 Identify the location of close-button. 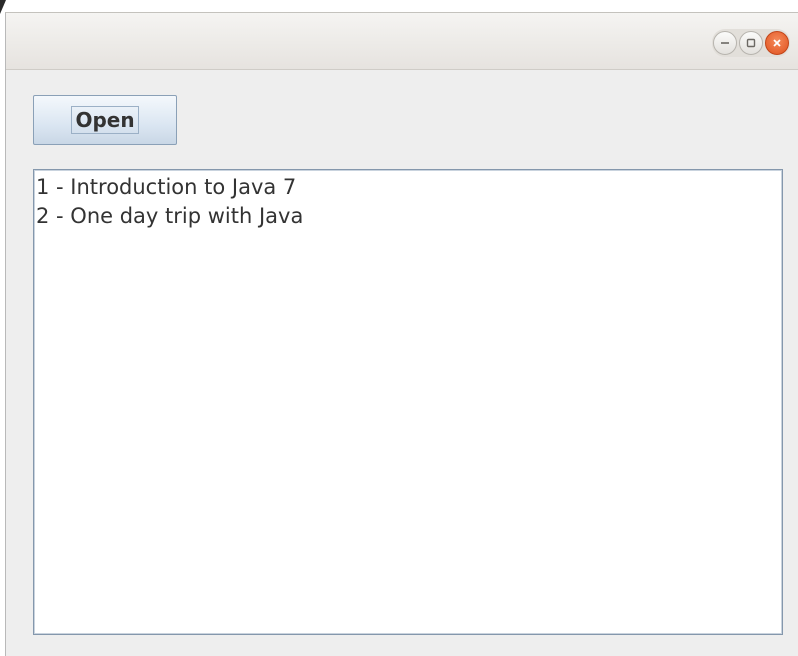
(777, 43).